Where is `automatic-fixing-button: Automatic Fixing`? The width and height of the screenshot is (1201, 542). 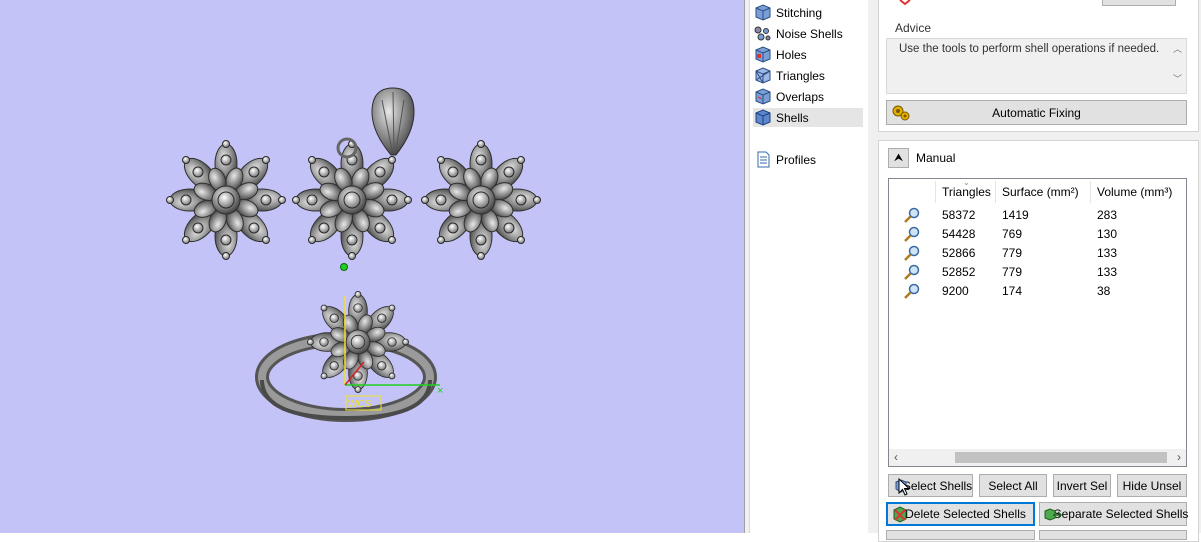 automatic-fixing-button: Automatic Fixing is located at coordinates (1036, 112).